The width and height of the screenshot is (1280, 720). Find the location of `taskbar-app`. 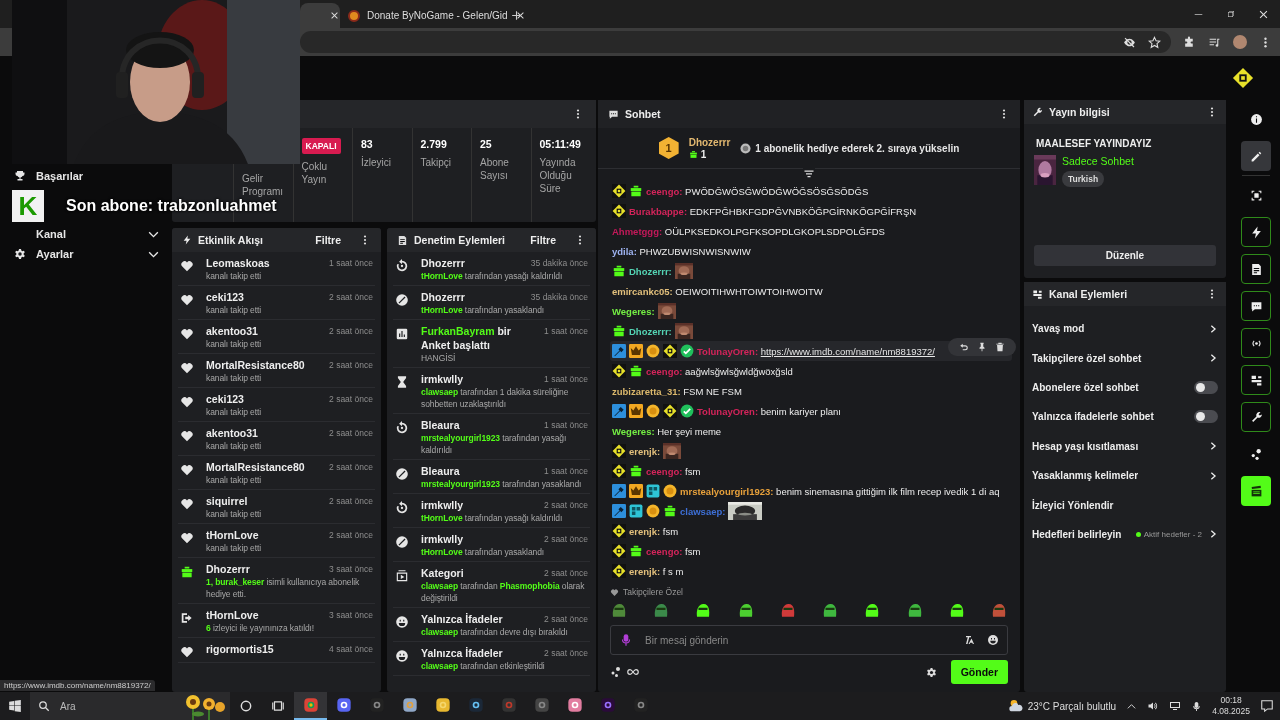

taskbar-app is located at coordinates (310, 706).